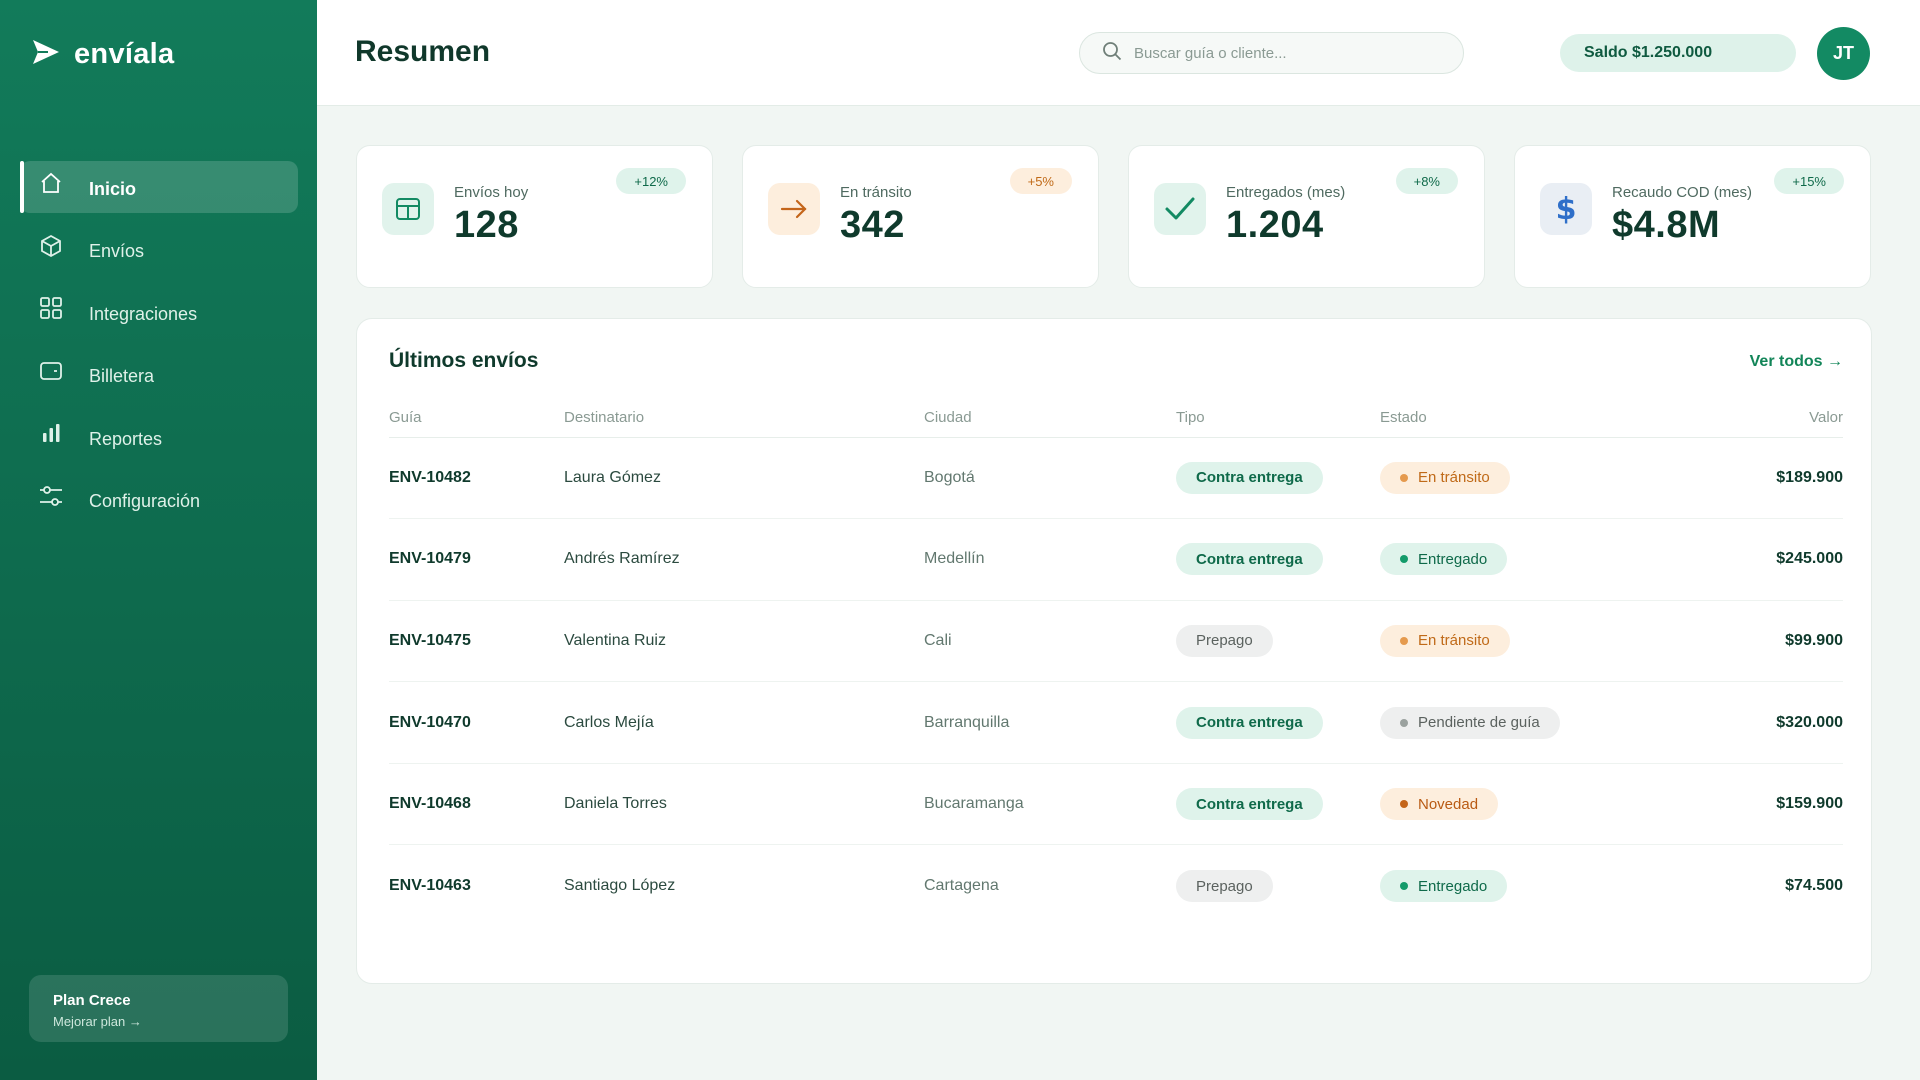 This screenshot has height=1080, width=1920. What do you see at coordinates (744, 804) in the screenshot?
I see `cell-recipient: Daniela Torres` at bounding box center [744, 804].